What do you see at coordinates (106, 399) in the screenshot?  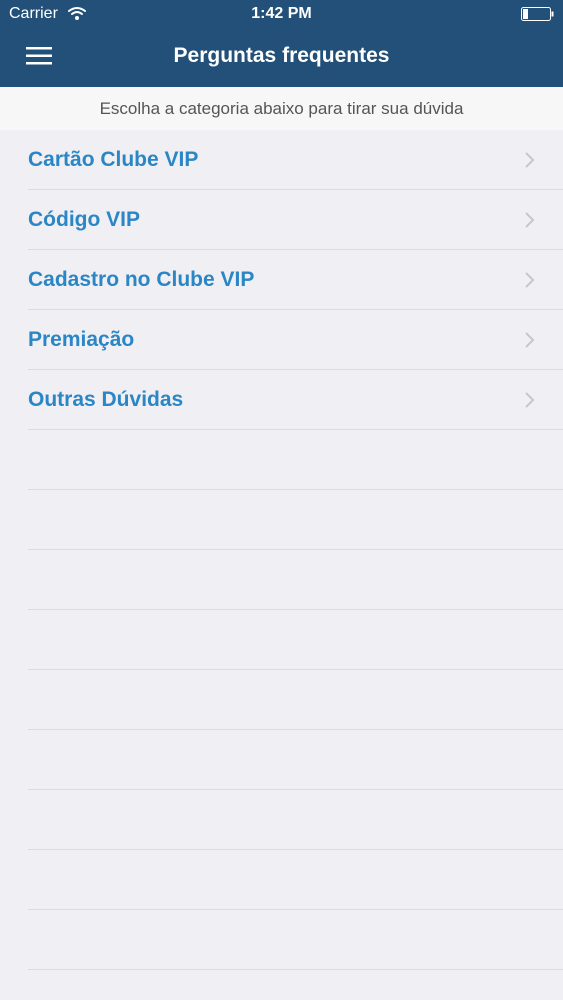 I see `category-label: Outras Dúvidas` at bounding box center [106, 399].